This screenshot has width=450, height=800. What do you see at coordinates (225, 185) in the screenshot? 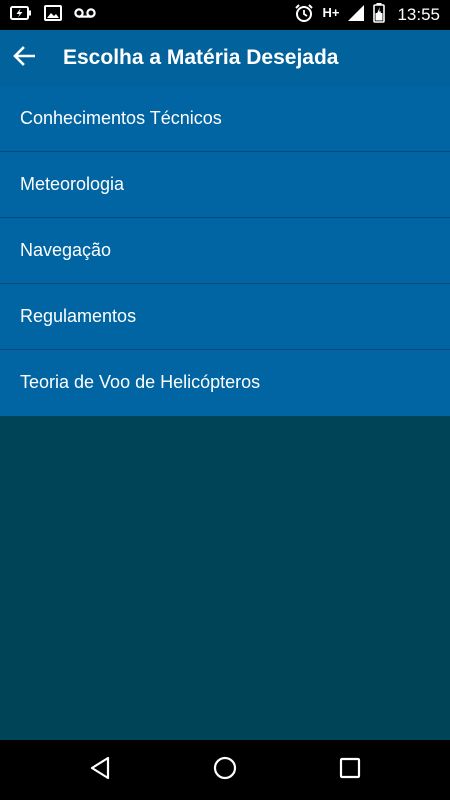
I see `subject-item-meteorologia: Meteorologia` at bounding box center [225, 185].